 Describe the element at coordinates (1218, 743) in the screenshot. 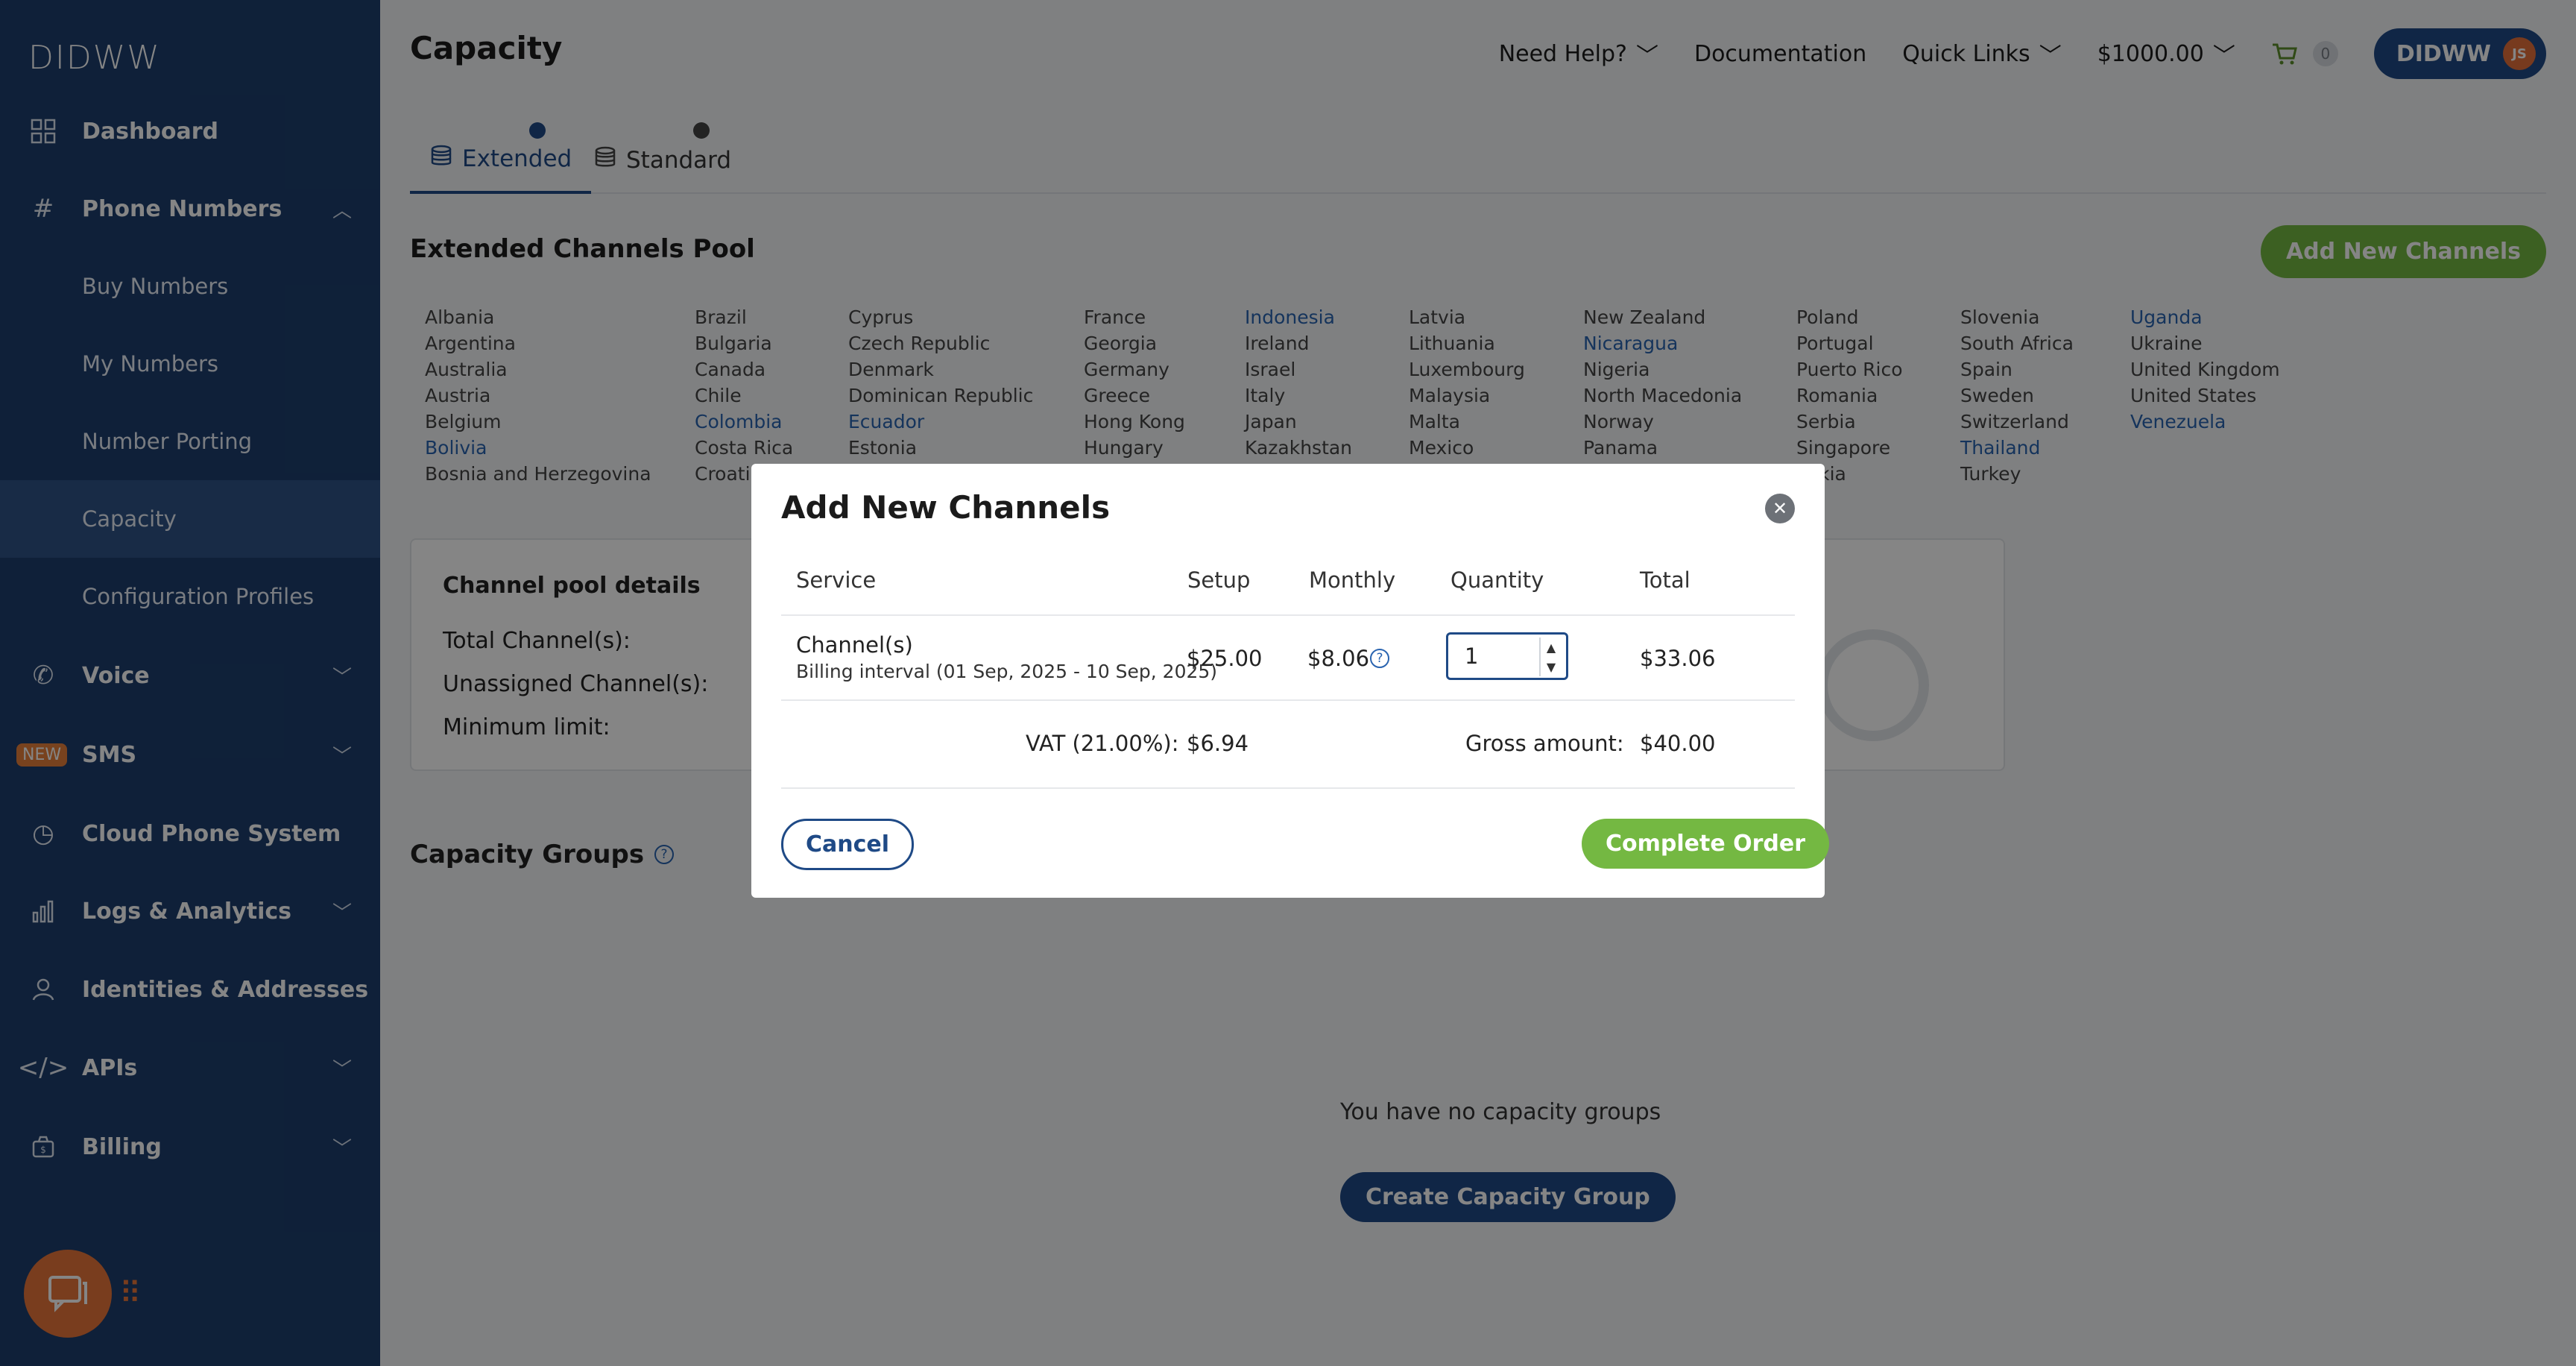

I see `vat-value: $6.94` at that location.